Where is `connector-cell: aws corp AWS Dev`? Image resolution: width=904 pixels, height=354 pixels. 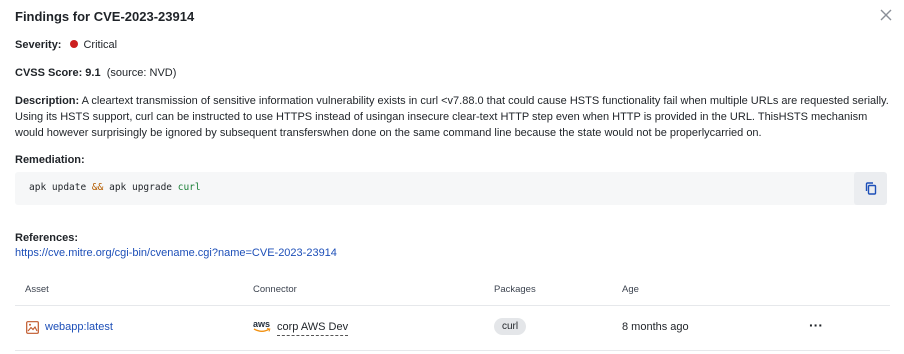
connector-cell: aws corp AWS Dev is located at coordinates (301, 327).